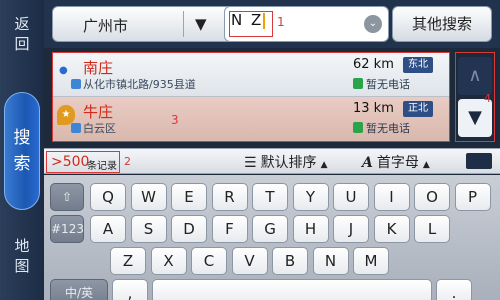 The image size is (500, 300). I want to click on annotation-3: 3, so click(175, 120).